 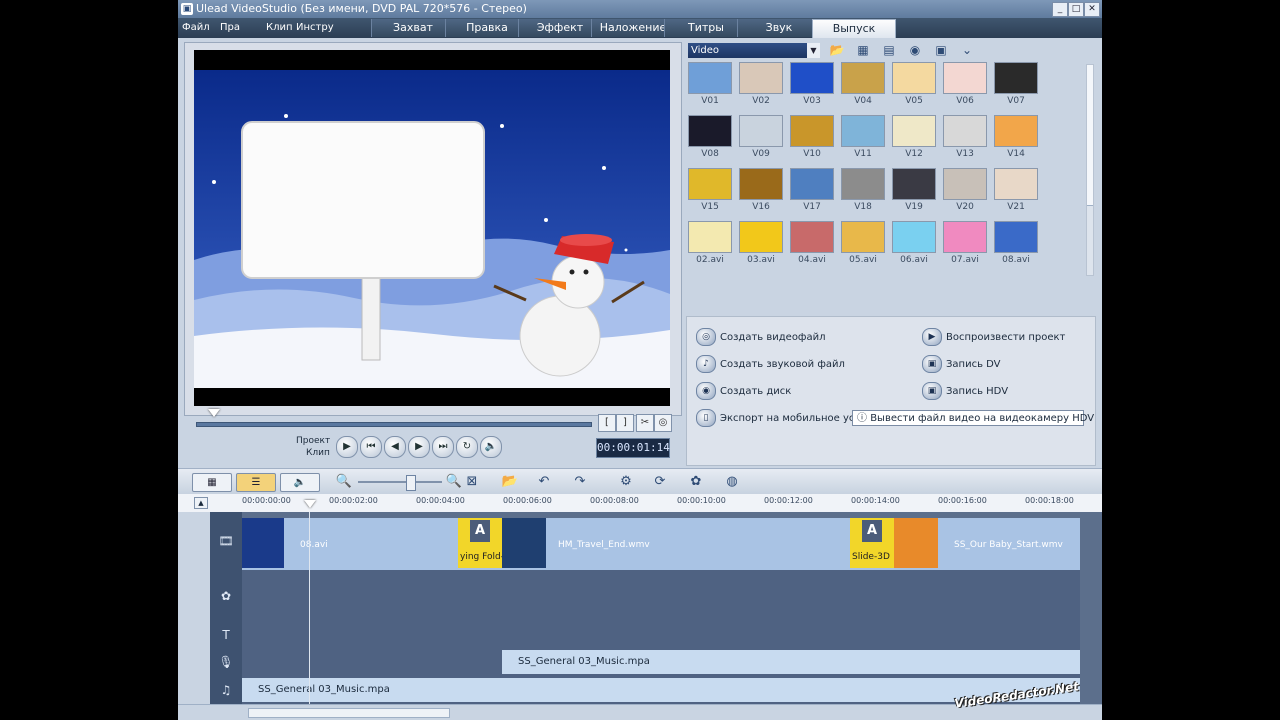 What do you see at coordinates (400, 482) in the screenshot?
I see `zoom-slider` at bounding box center [400, 482].